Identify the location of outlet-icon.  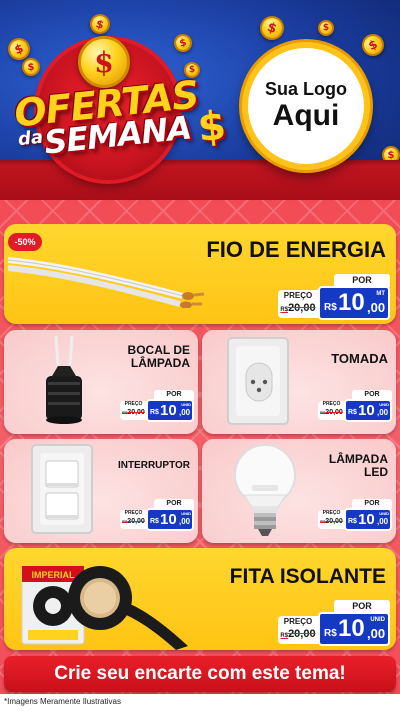
(258, 381).